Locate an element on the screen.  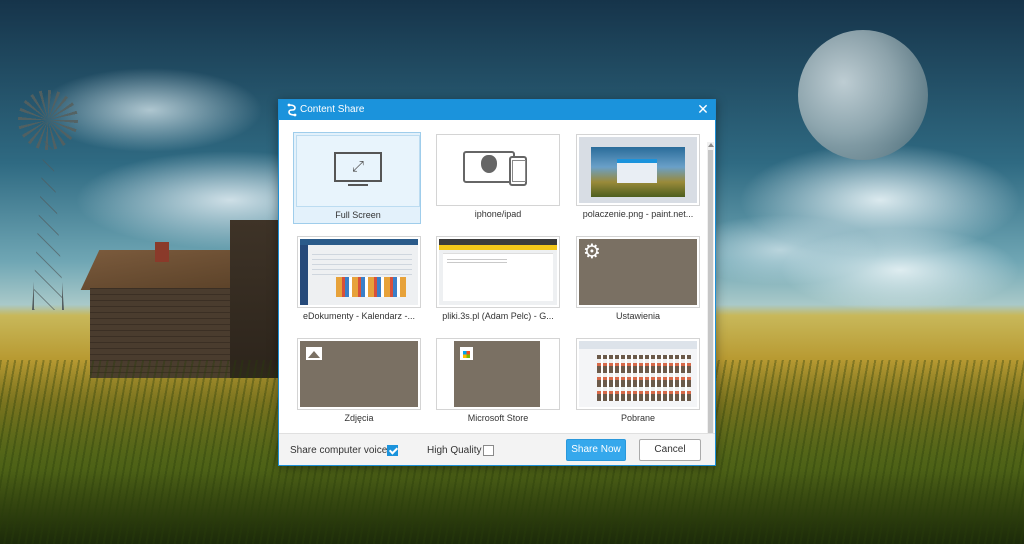
close-icon: ✕ is located at coordinates (703, 110).